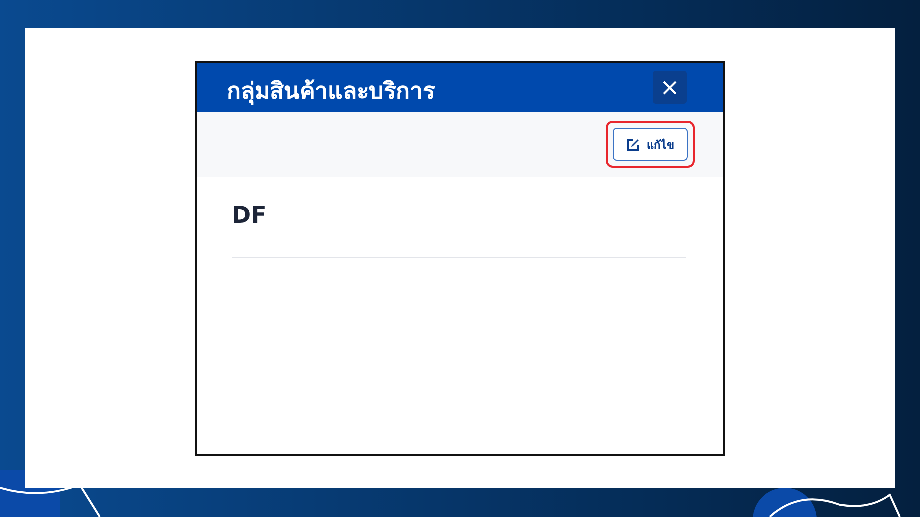 The height and width of the screenshot is (517, 920). What do you see at coordinates (331, 93) in the screenshot?
I see `dialog-title: กลุ่มสินค้าและบริการ` at bounding box center [331, 93].